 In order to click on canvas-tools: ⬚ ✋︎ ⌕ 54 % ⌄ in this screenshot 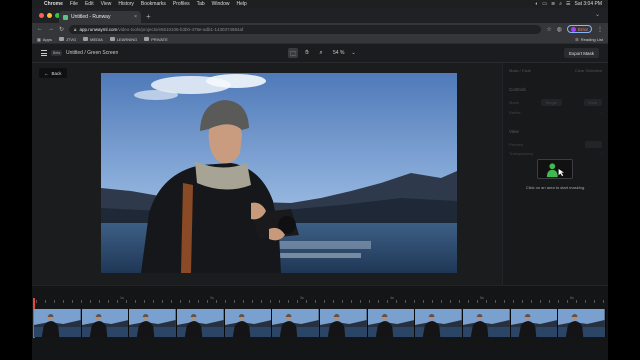, I will do `click(322, 53)`.